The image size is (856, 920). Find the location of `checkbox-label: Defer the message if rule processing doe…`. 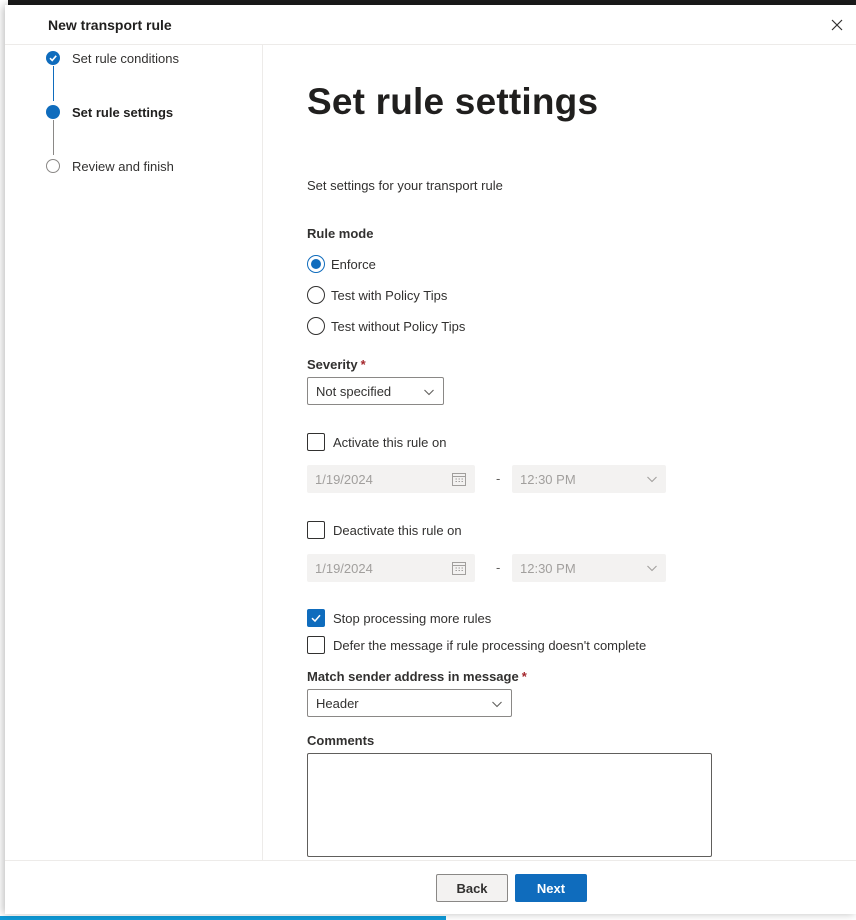

checkbox-label: Defer the message if rule processing doe… is located at coordinates (490, 645).